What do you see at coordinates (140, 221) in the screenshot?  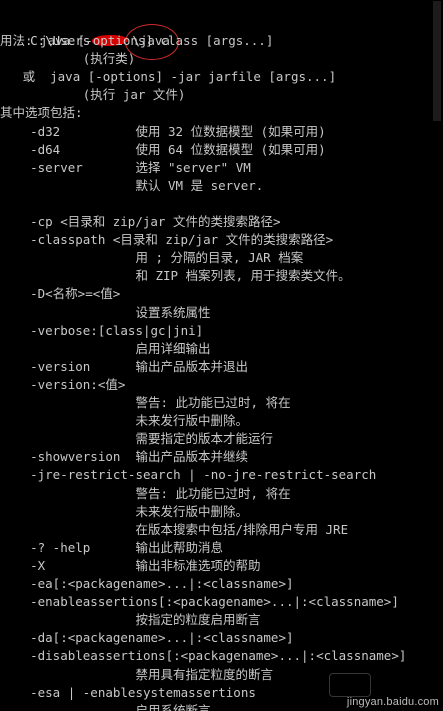 I see `output-line: -cp <目录和 zip/jar 文件的类搜索路径>` at bounding box center [140, 221].